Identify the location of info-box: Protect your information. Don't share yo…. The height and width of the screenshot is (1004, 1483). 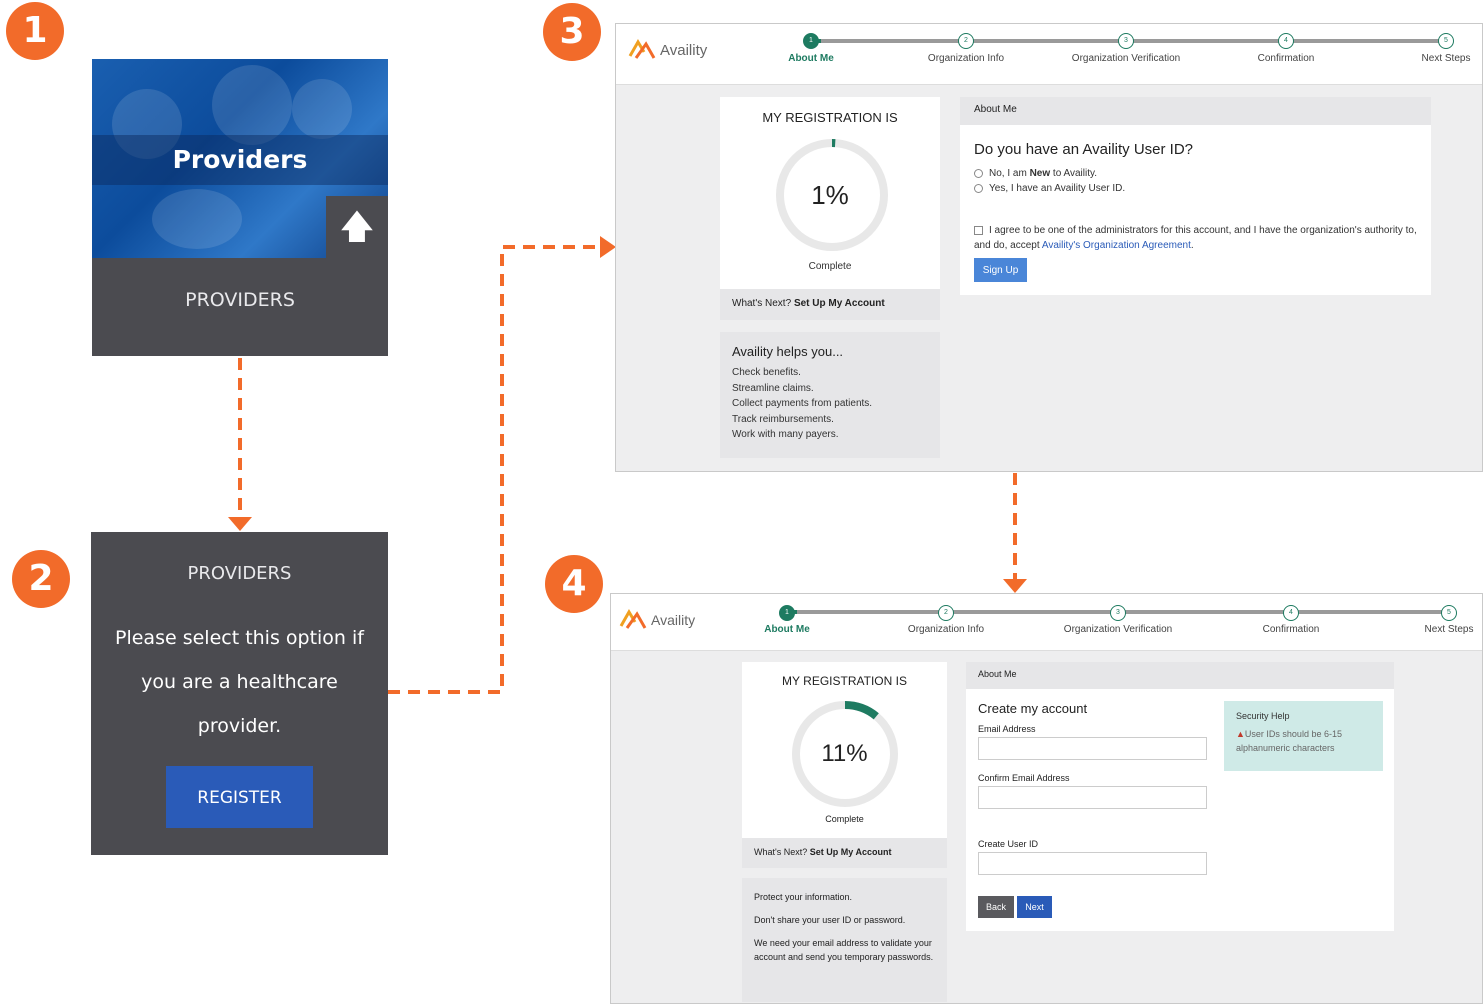
(844, 940).